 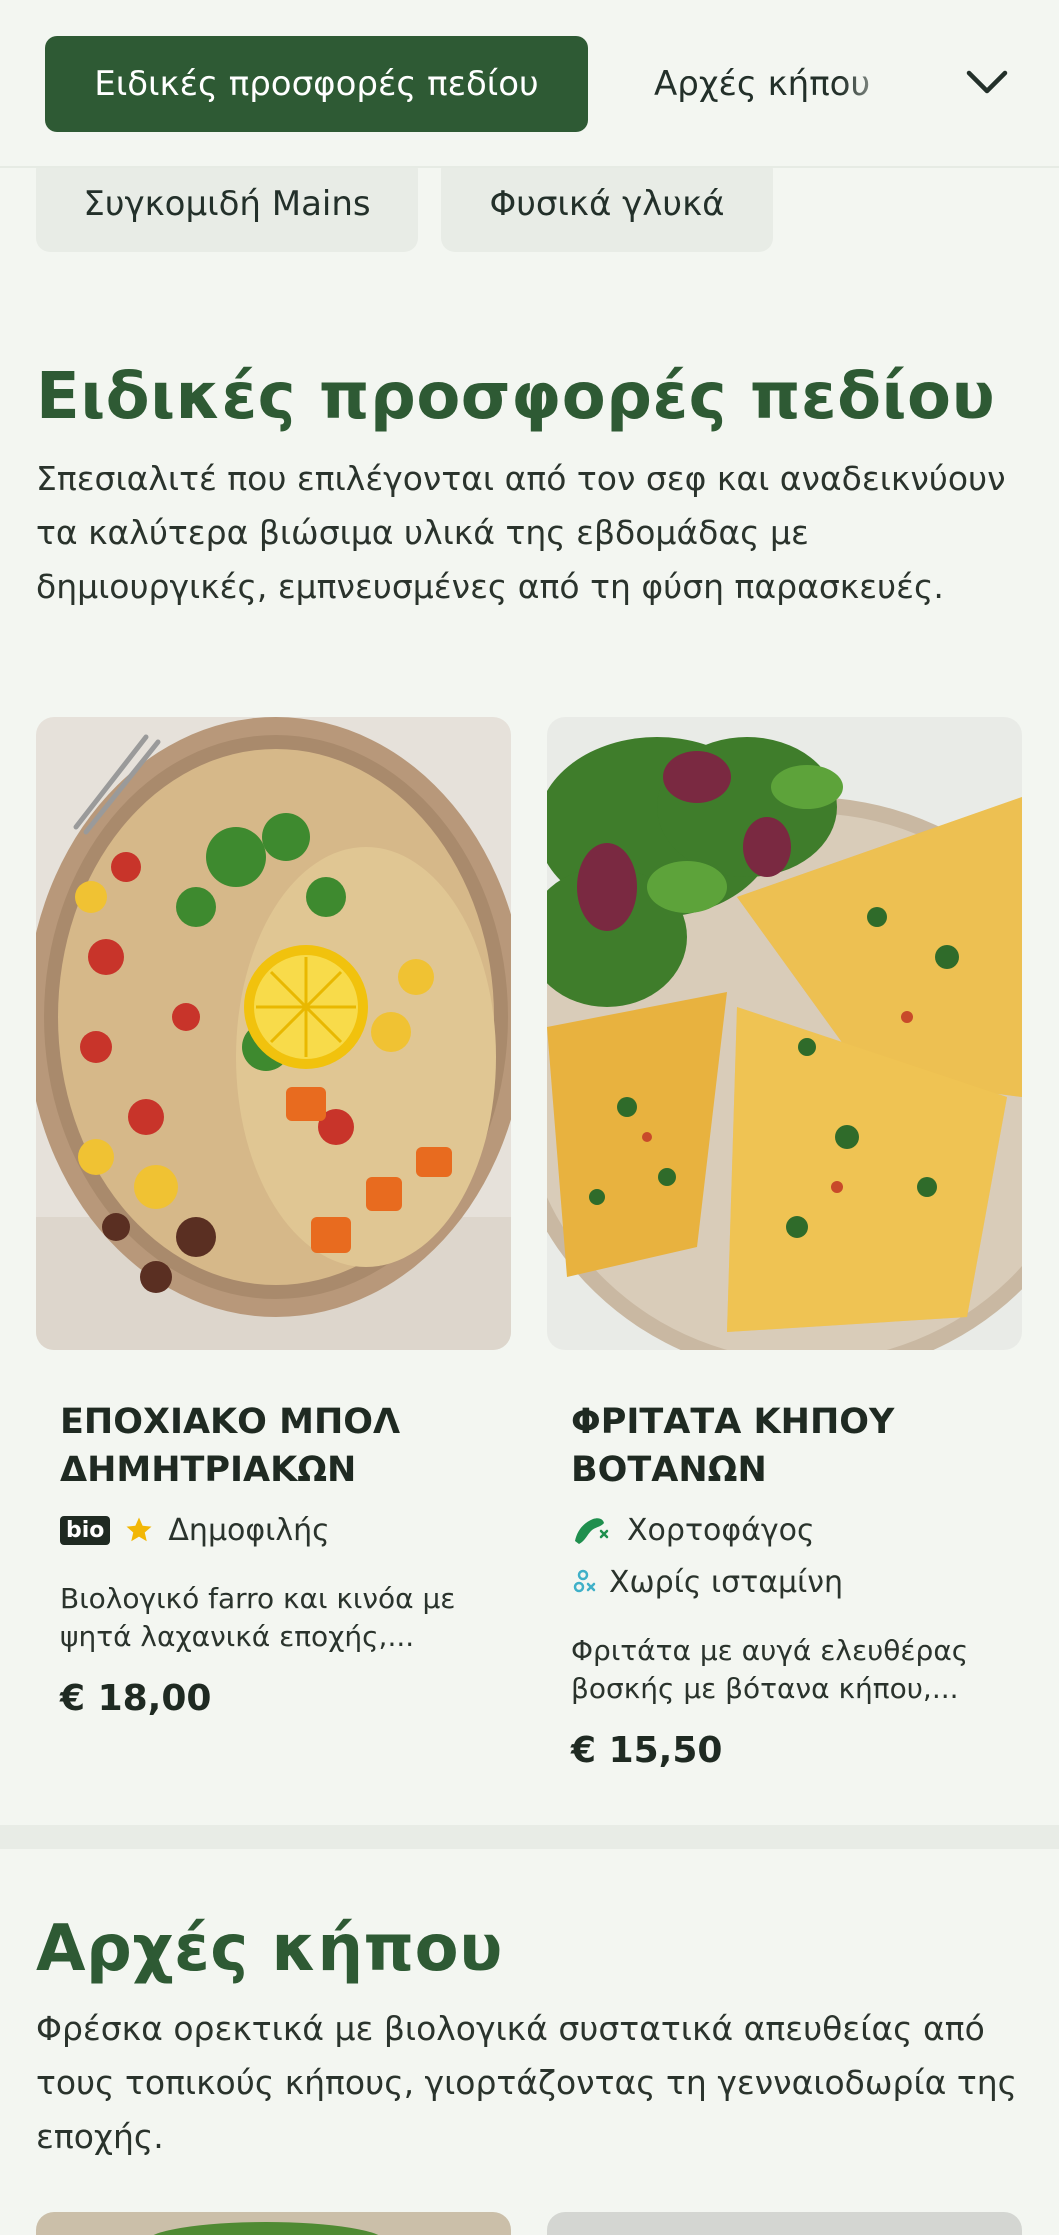 I want to click on dish-tags: bio Δημοφιλής, so click(x=195, y=1530).